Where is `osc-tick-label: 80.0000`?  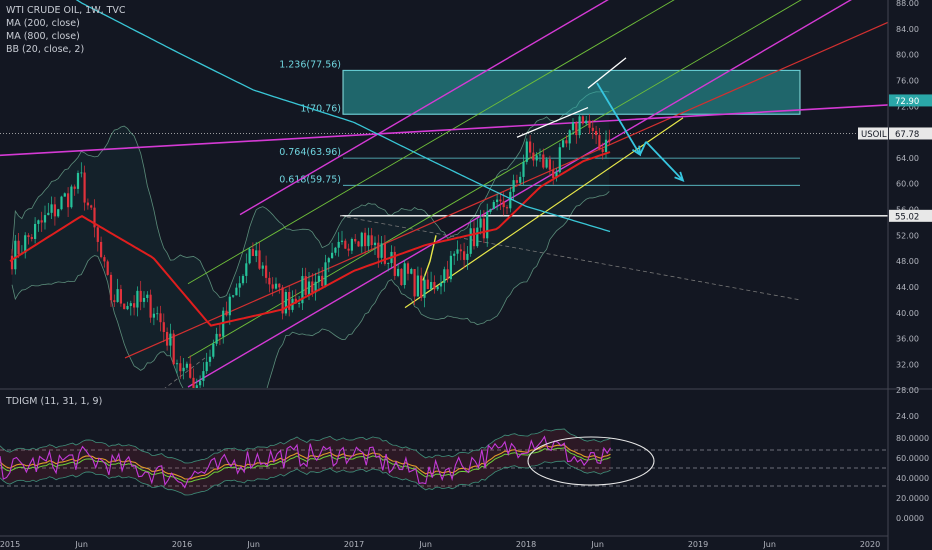
osc-tick-label: 80.0000 is located at coordinates (912, 438).